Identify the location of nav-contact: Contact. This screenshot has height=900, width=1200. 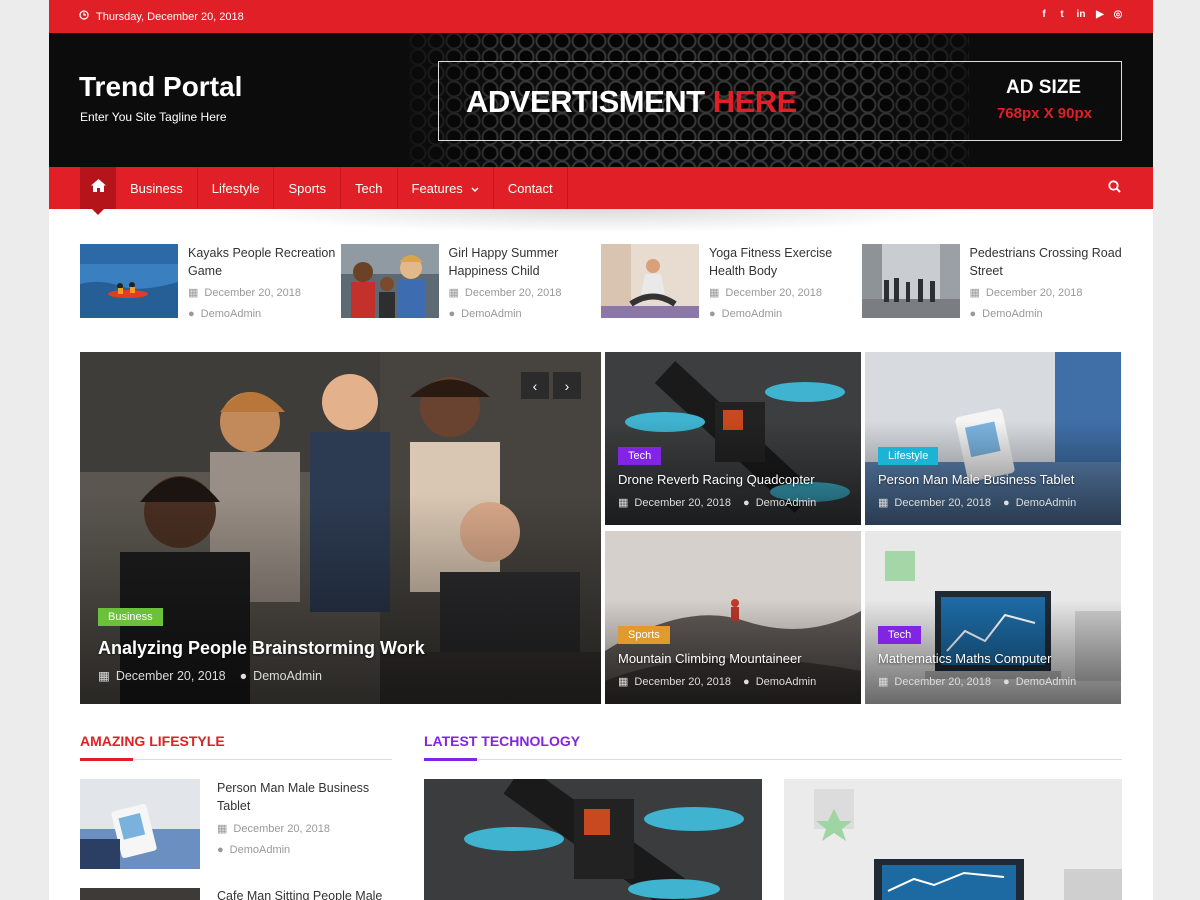
(531, 188).